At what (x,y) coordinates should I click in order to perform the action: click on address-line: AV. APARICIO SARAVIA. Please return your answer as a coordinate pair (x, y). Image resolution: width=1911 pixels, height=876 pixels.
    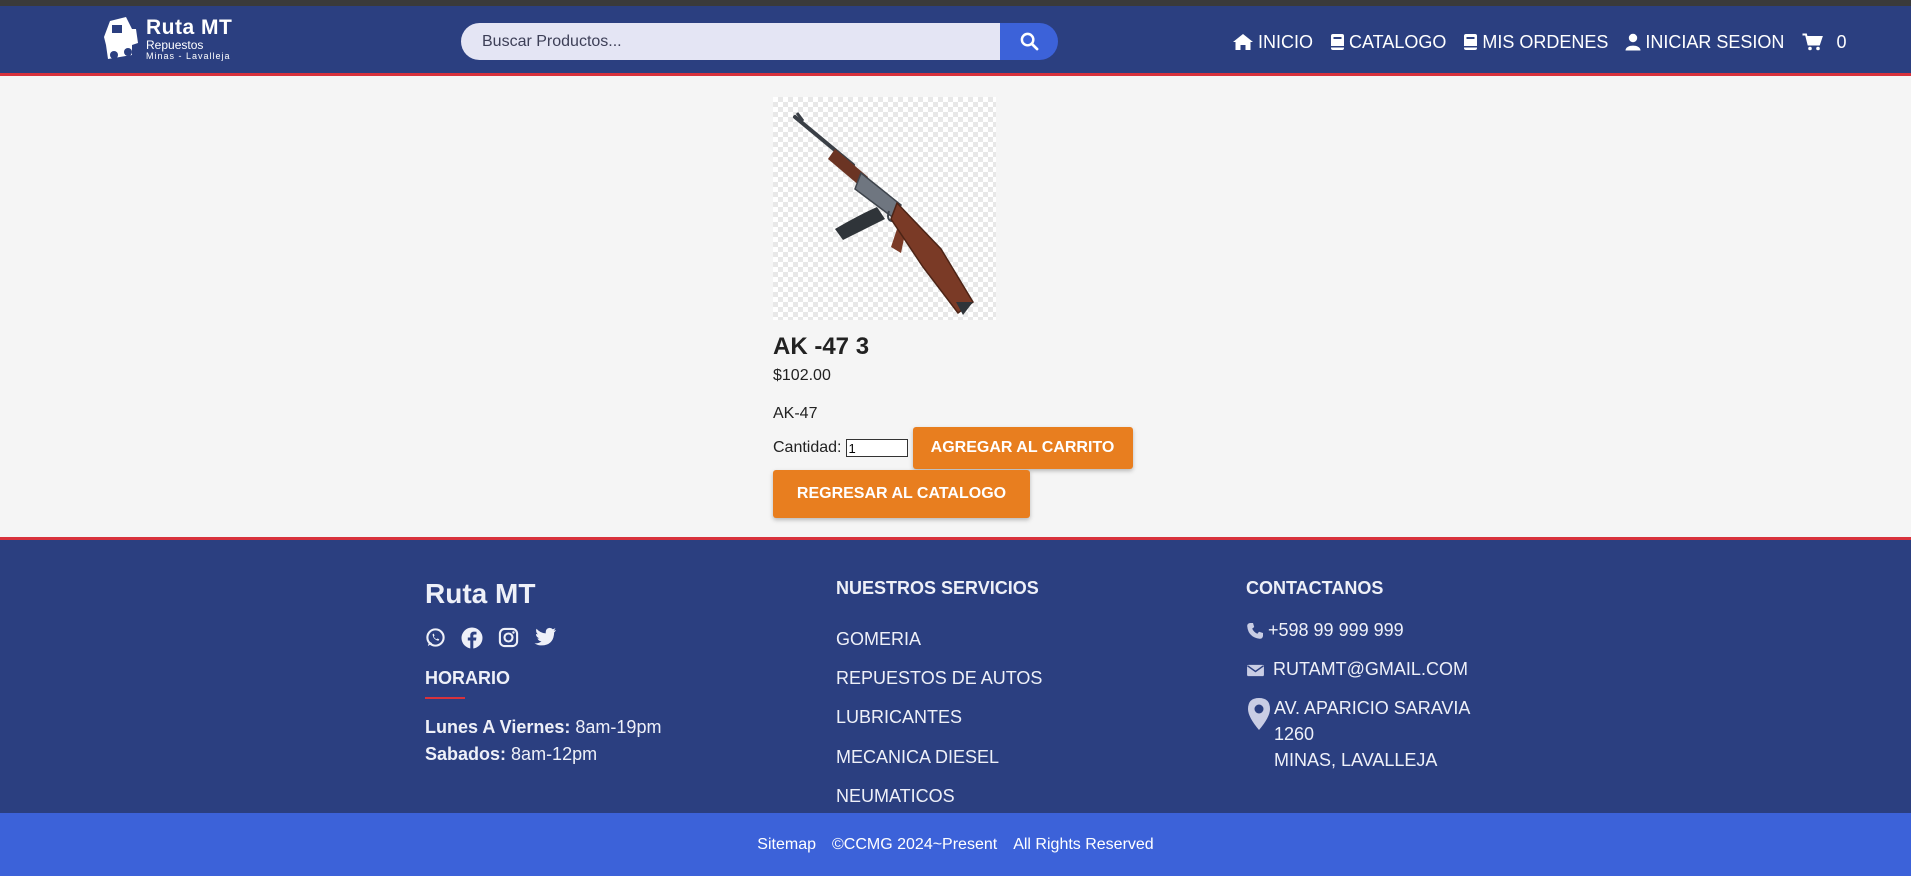
    Looking at the image, I should click on (1372, 708).